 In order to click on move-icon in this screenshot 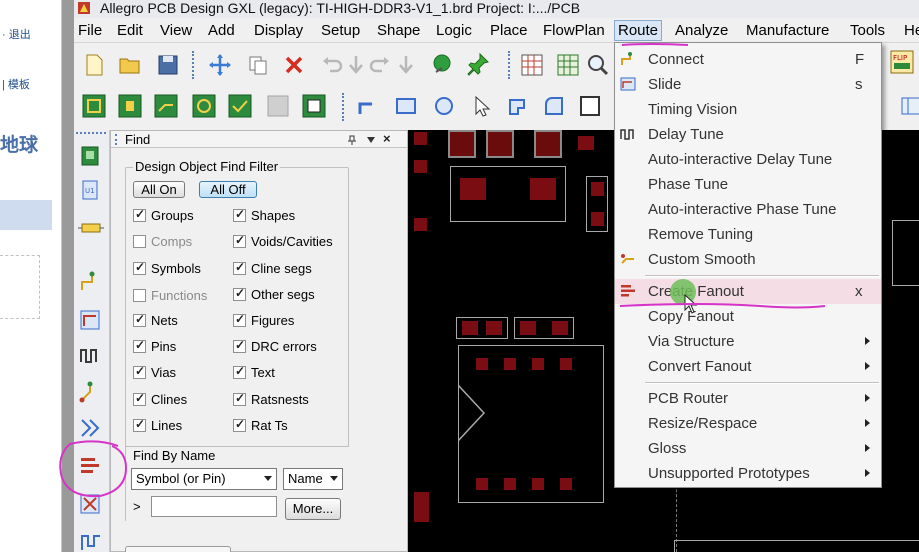, I will do `click(220, 65)`.